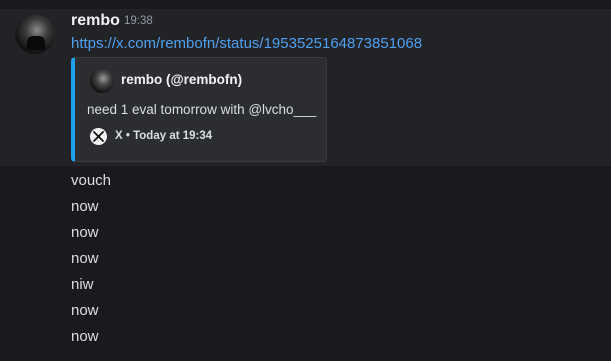 This screenshot has width=611, height=361. What do you see at coordinates (138, 21) in the screenshot?
I see `message-timestamp: 19:38` at bounding box center [138, 21].